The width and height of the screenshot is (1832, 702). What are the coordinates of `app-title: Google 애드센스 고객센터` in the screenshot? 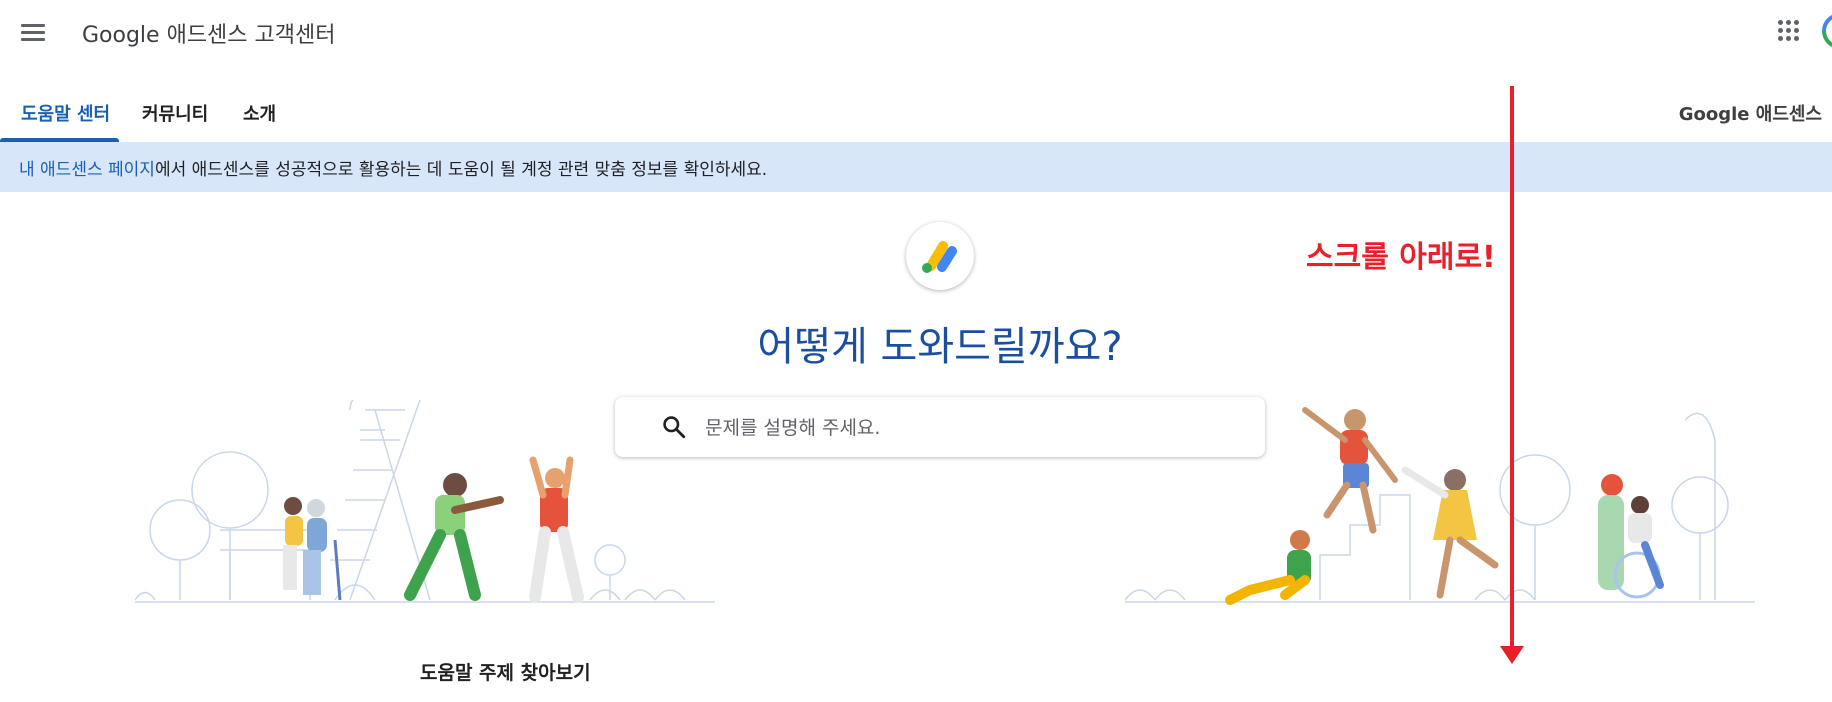 It's located at (209, 33).